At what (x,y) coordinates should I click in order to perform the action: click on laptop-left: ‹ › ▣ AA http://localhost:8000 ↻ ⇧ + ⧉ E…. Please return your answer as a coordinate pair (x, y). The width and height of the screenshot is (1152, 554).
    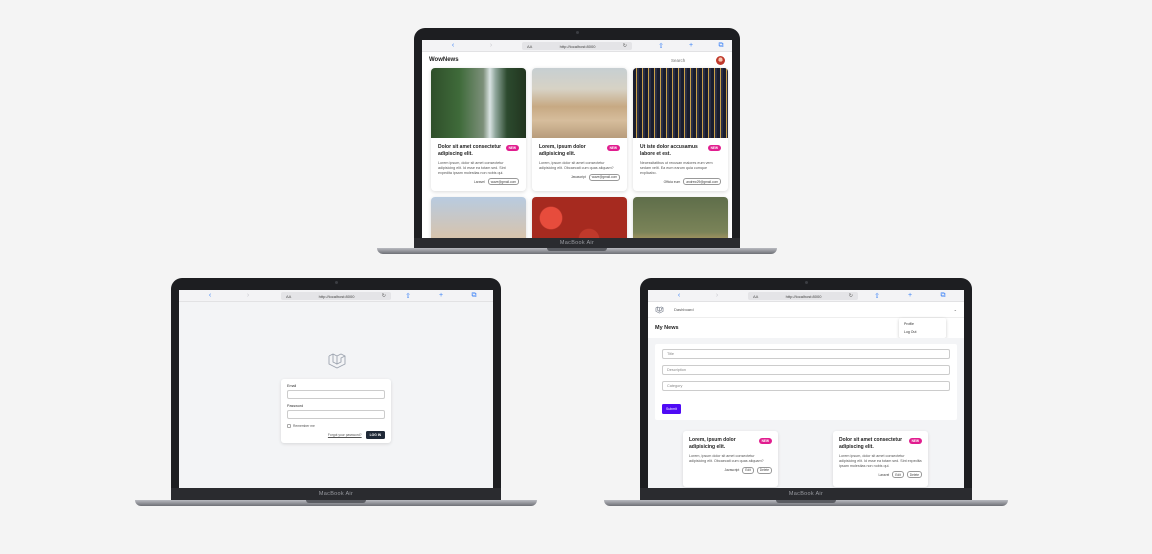
    Looking at the image, I should click on (336, 394).